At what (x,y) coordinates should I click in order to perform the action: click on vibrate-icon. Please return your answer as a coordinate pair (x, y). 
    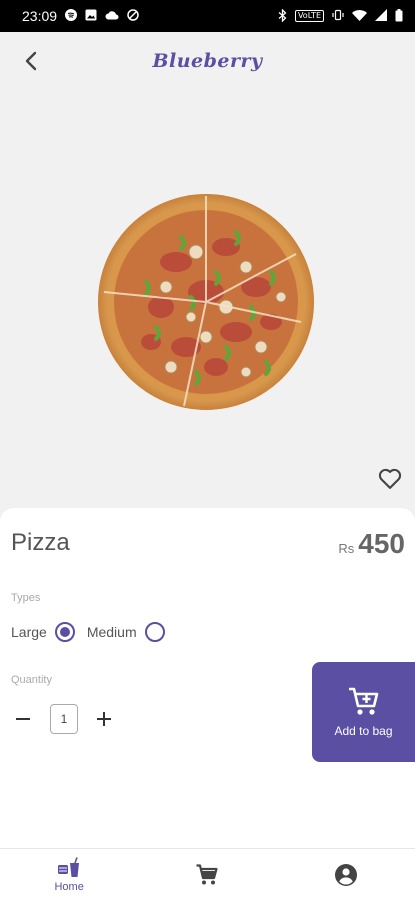
    Looking at the image, I should click on (338, 16).